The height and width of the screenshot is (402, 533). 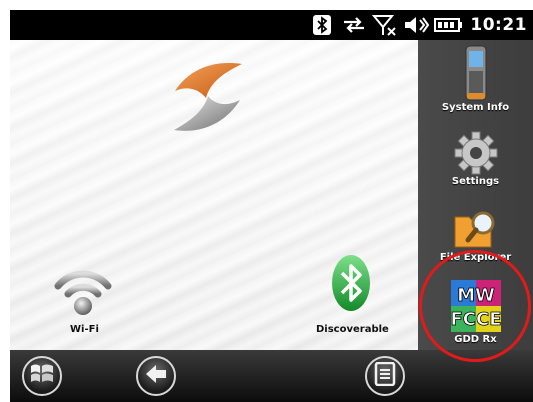 What do you see at coordinates (354, 25) in the screenshot?
I see `sync-arrows-icon` at bounding box center [354, 25].